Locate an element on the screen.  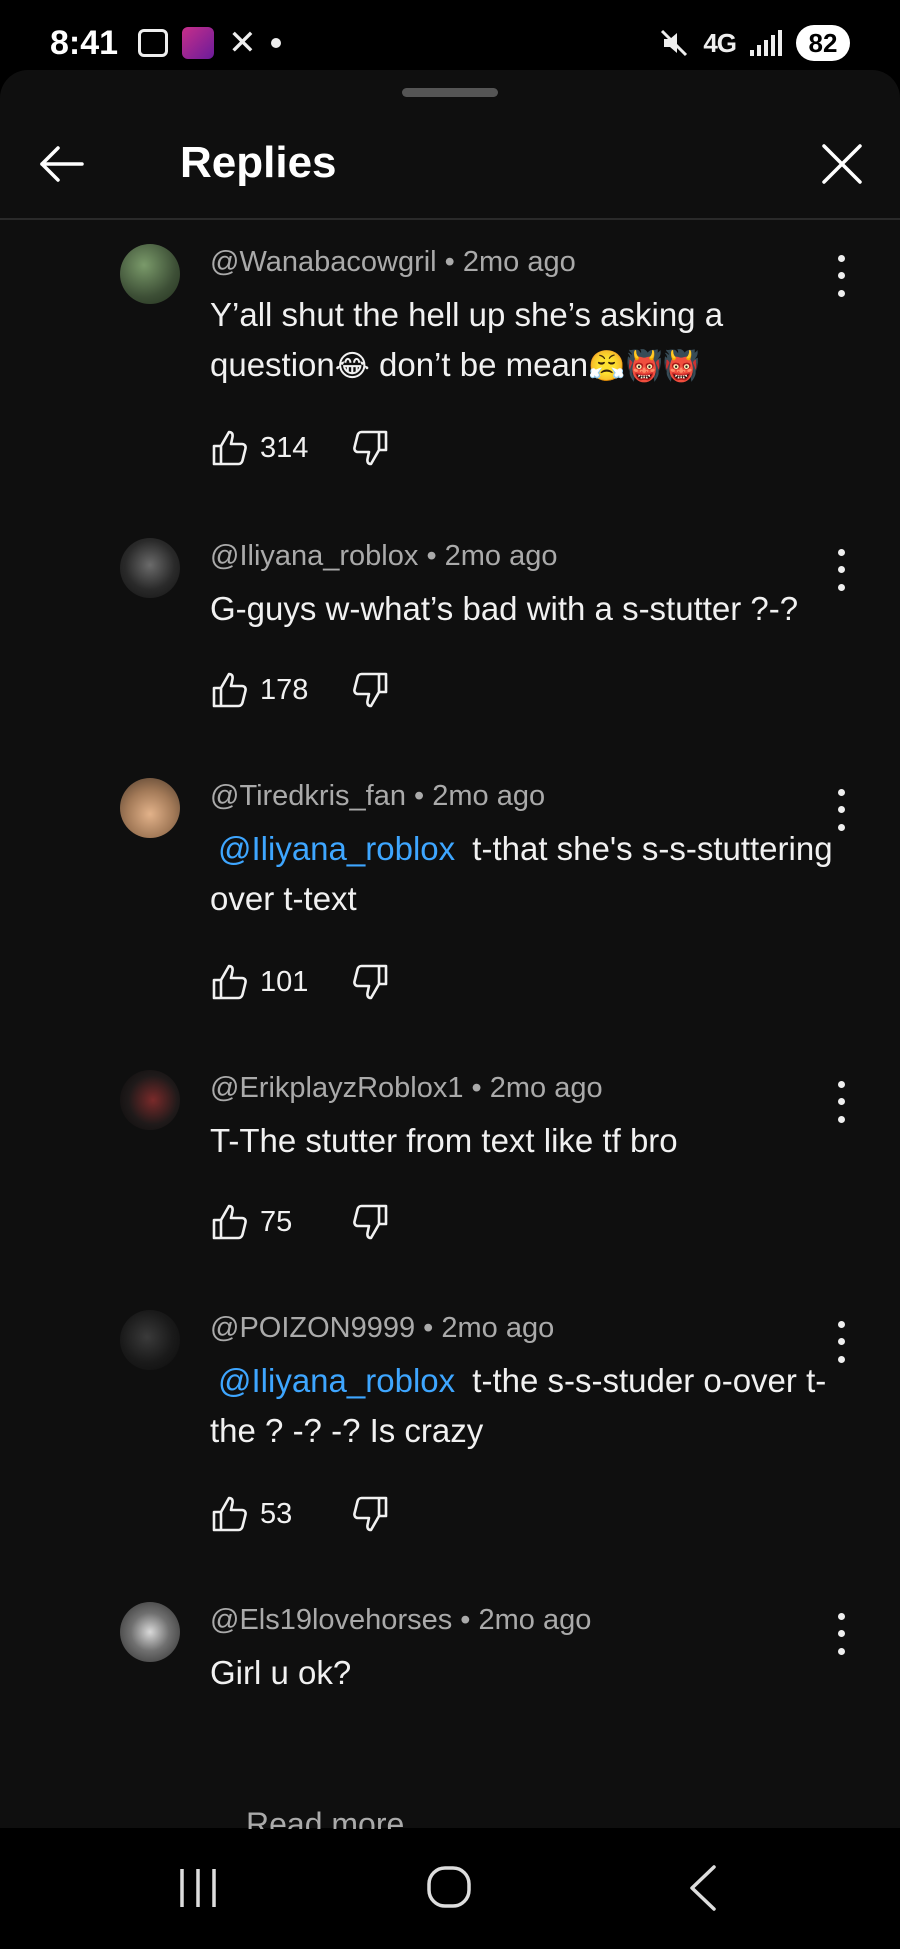
comment-text: G-guys w-what’s bad with a s-stutter ?-? is located at coordinates (504, 608).